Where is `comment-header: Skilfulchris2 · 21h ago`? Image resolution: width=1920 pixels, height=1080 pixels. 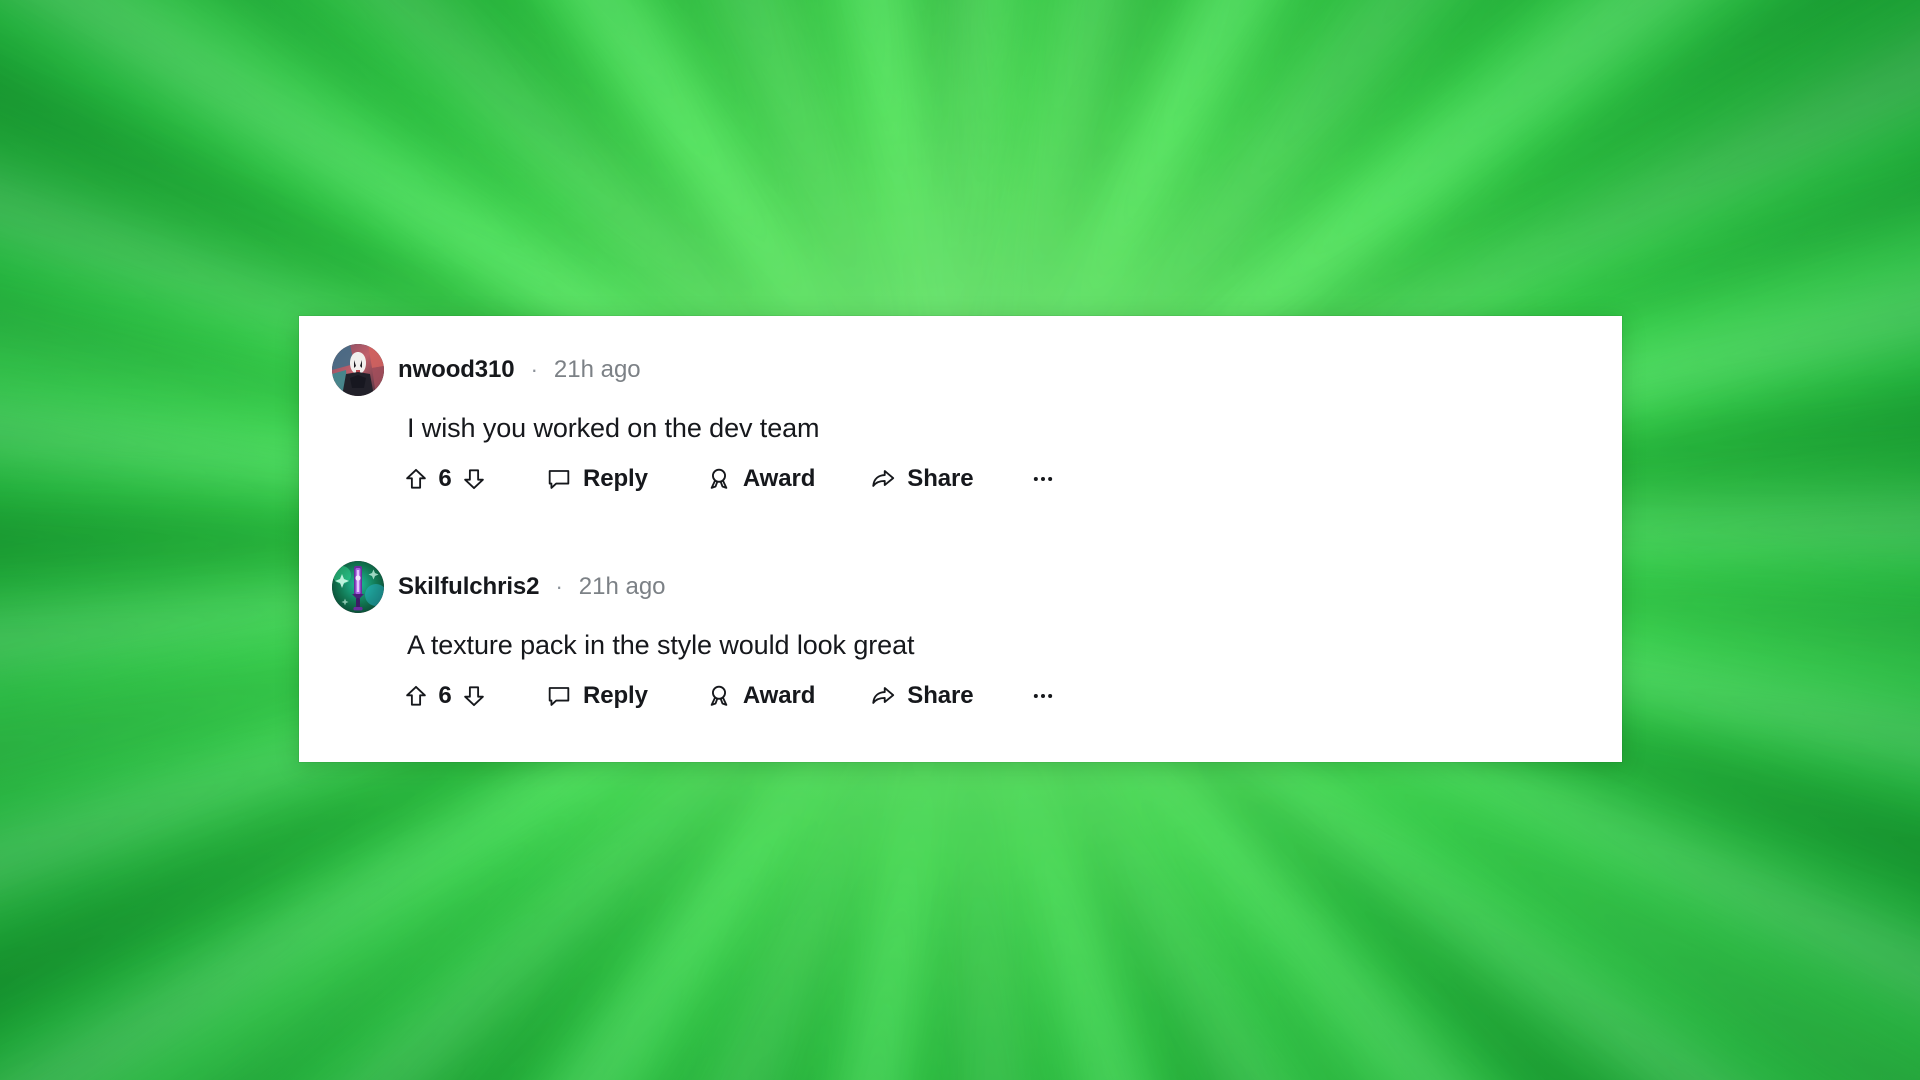 comment-header: Skilfulchris2 · 21h ago is located at coordinates (499, 587).